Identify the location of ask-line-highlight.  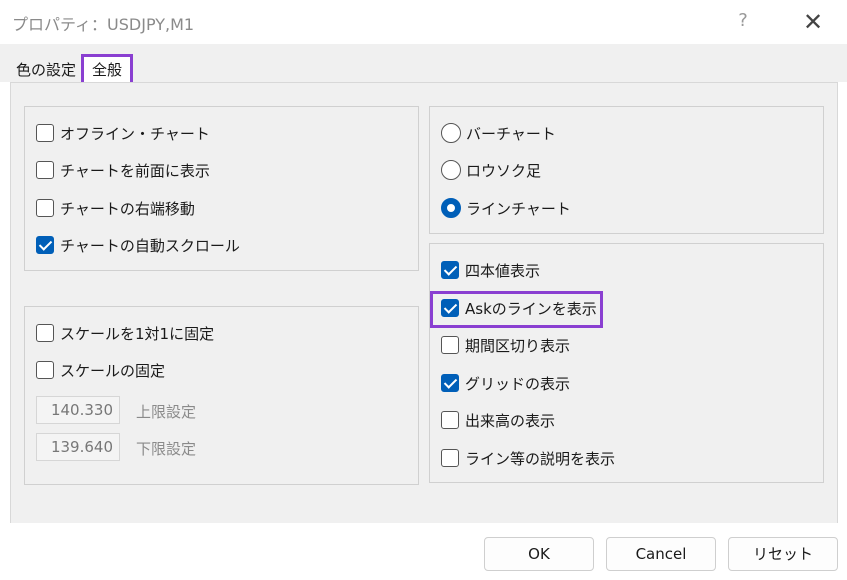
(516, 309).